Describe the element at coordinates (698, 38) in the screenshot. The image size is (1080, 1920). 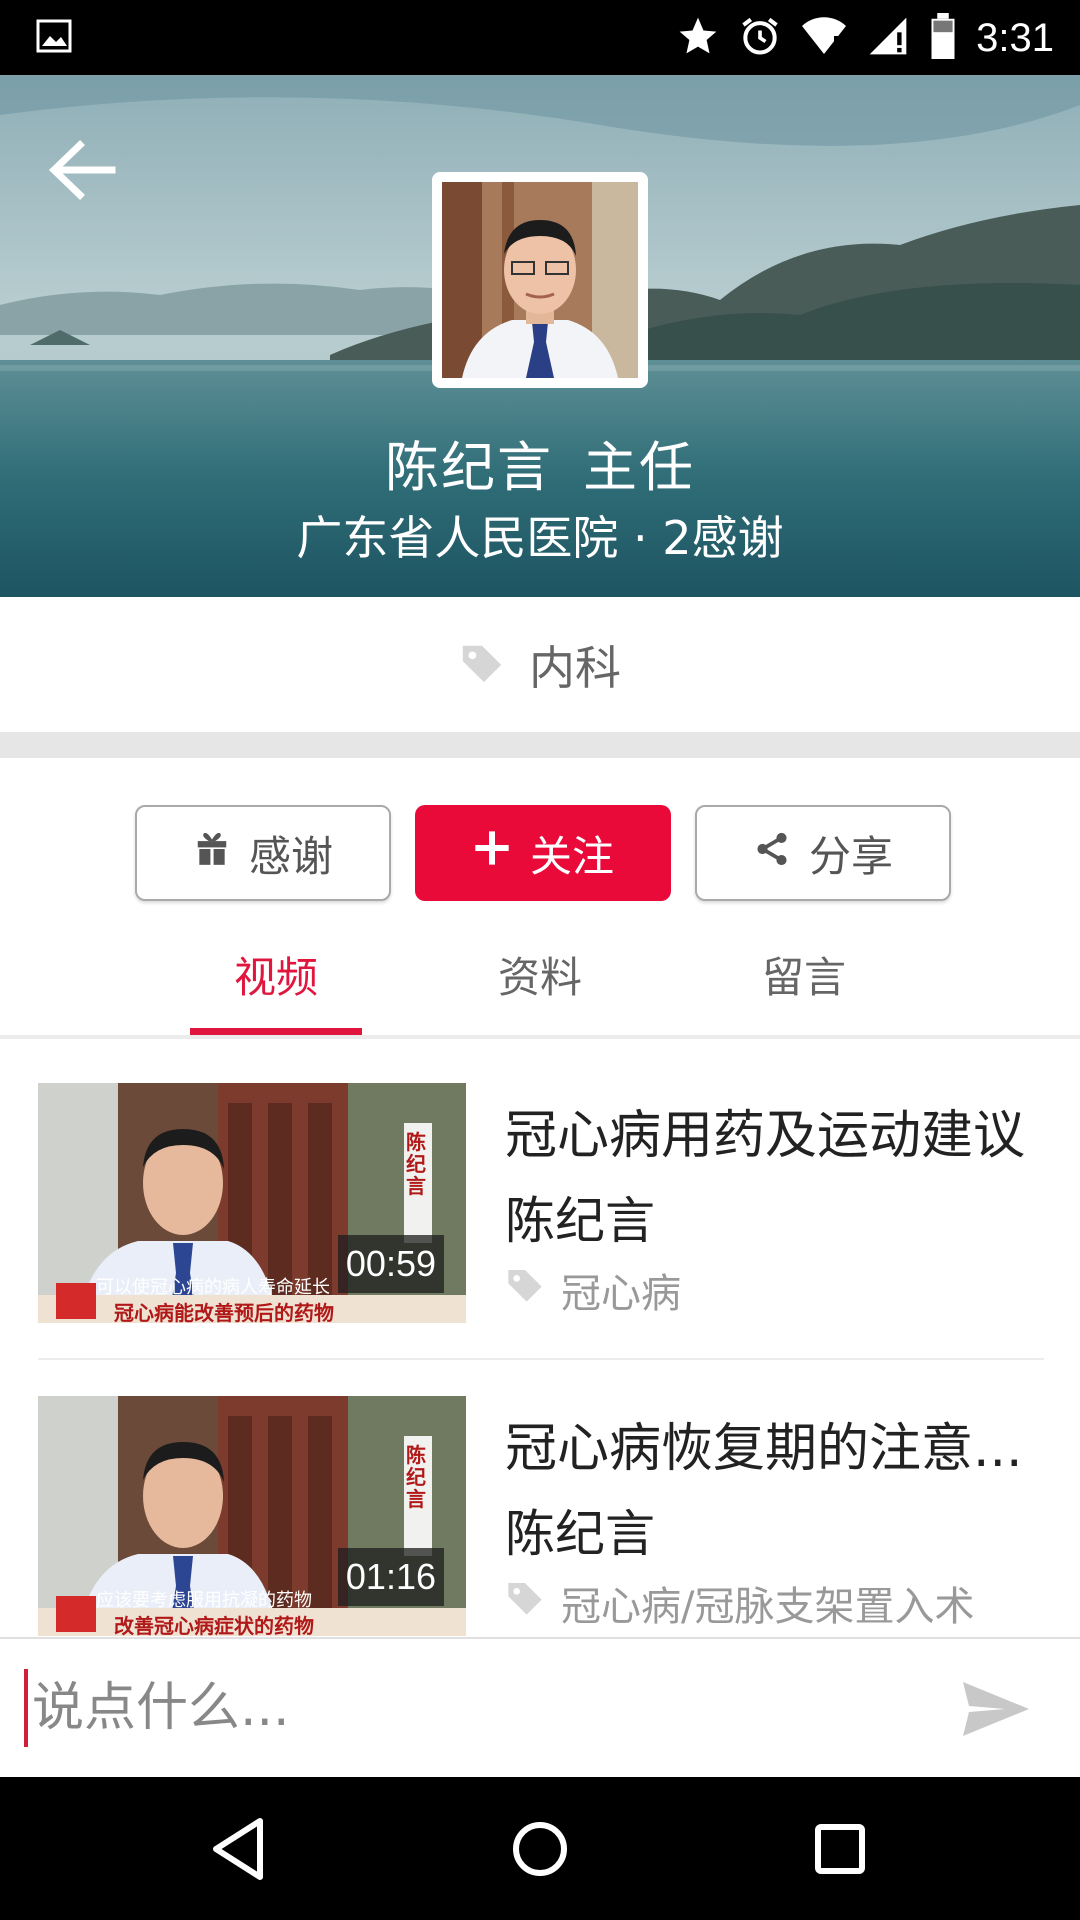
I see `star-icon` at that location.